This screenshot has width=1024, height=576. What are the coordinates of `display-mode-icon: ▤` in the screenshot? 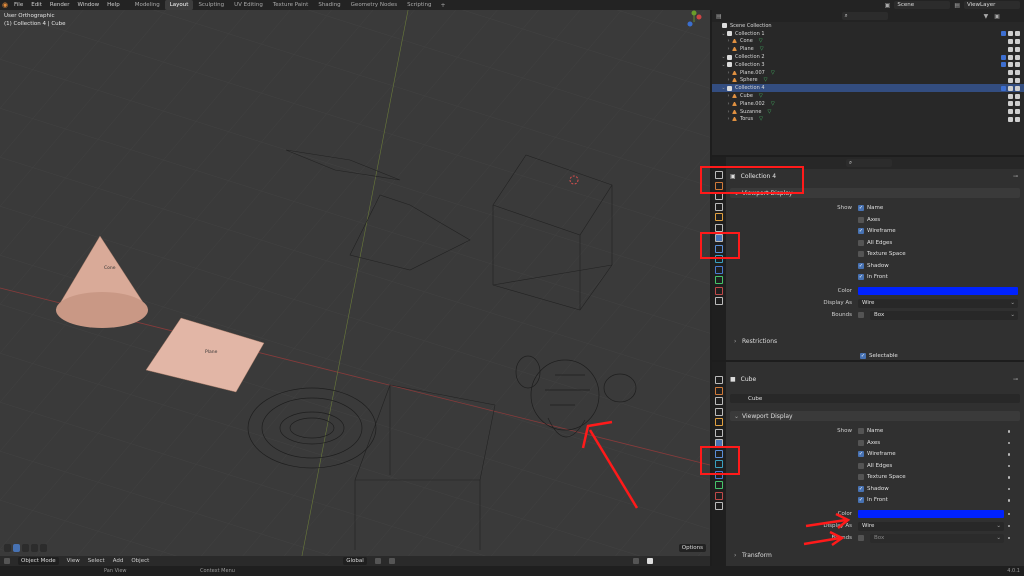 It's located at (719, 16).